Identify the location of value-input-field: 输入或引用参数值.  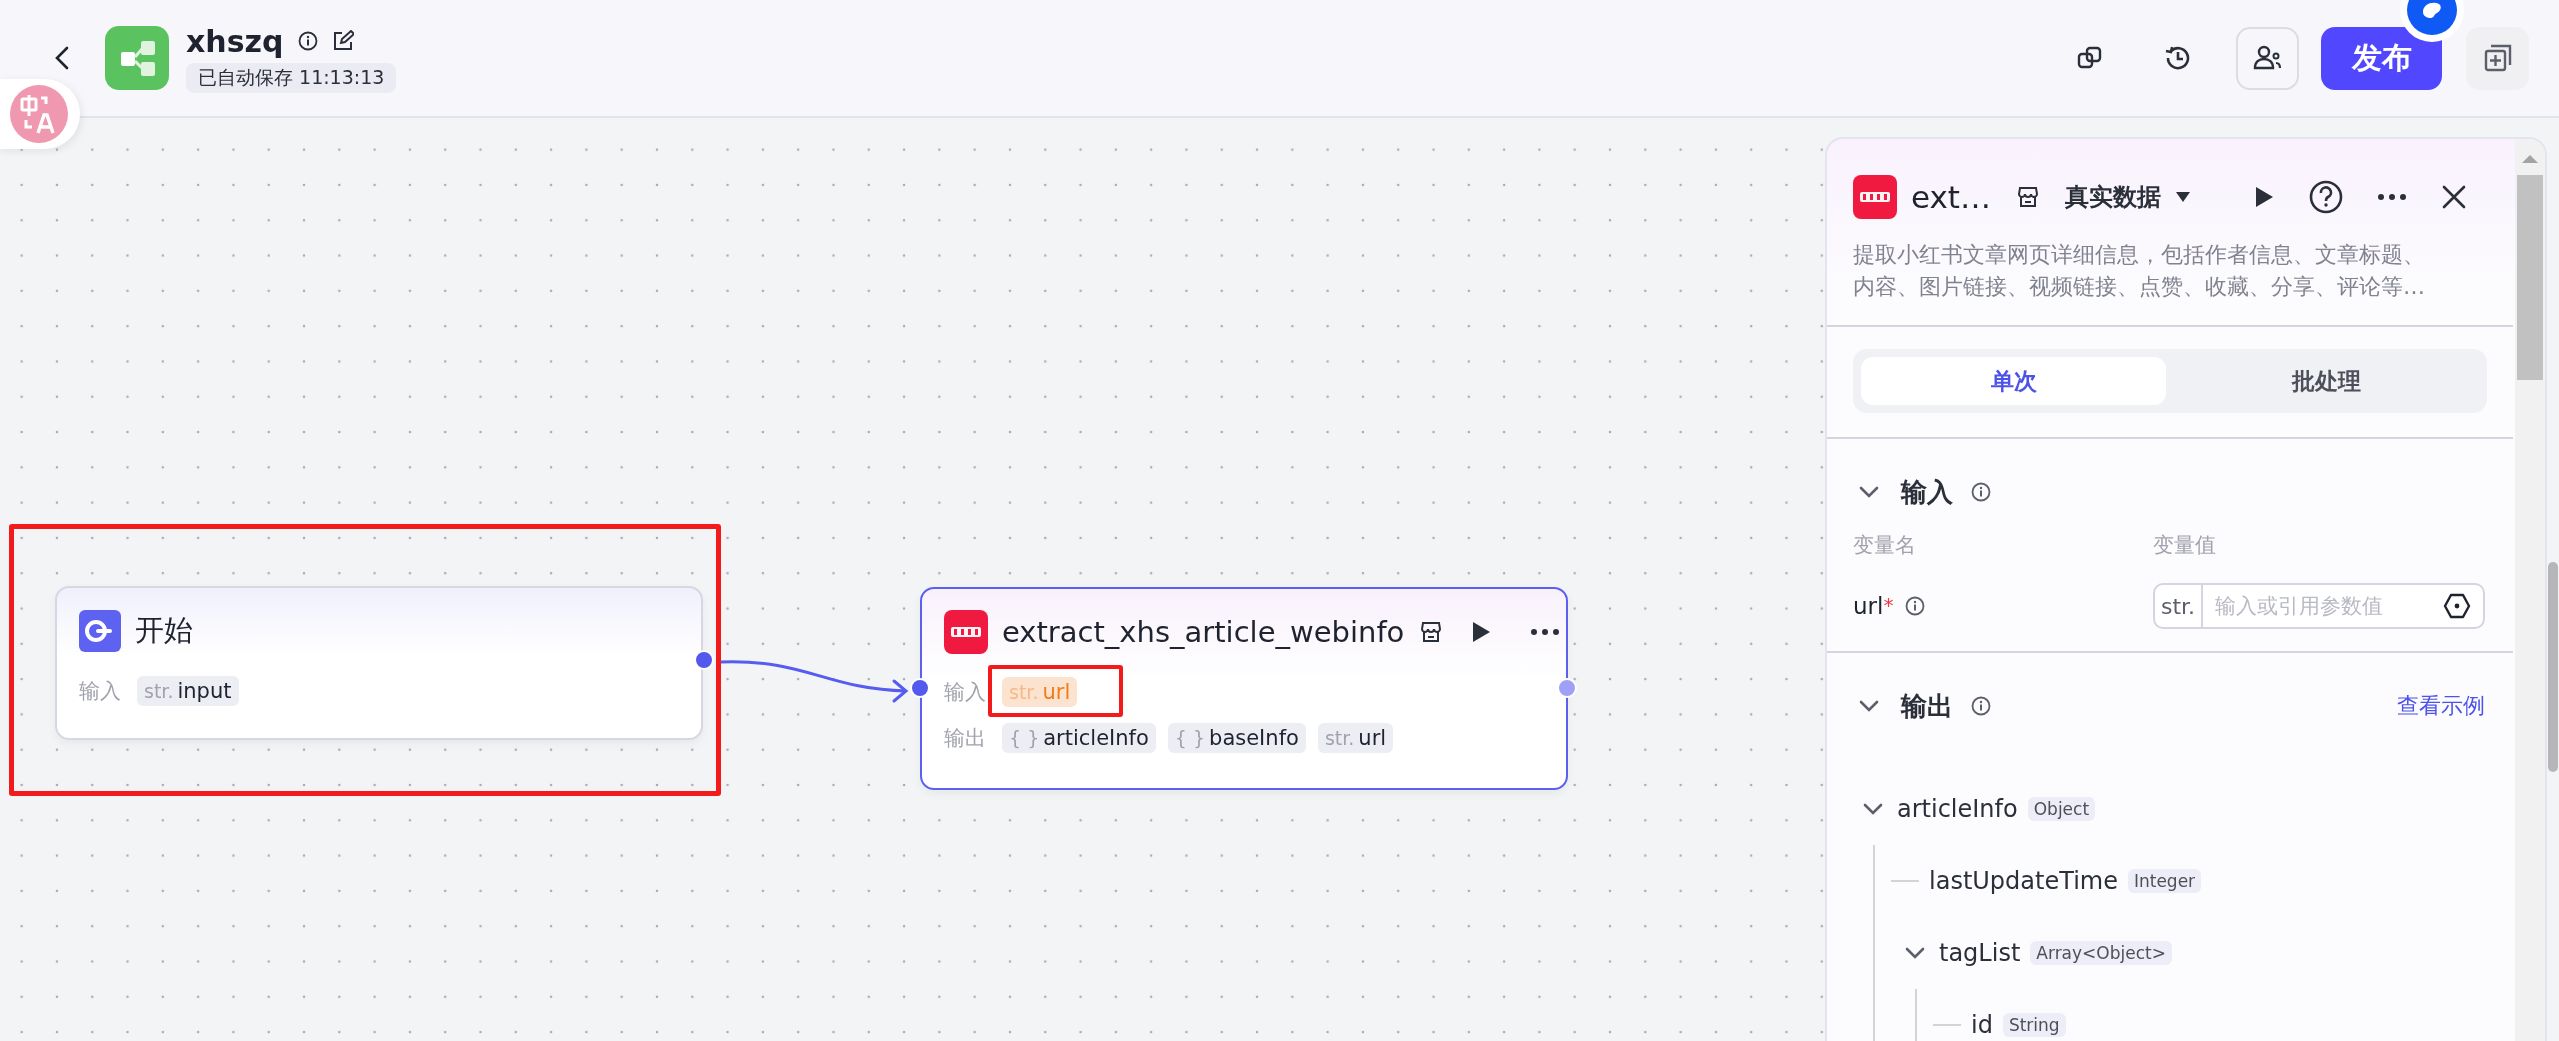
(2323, 606).